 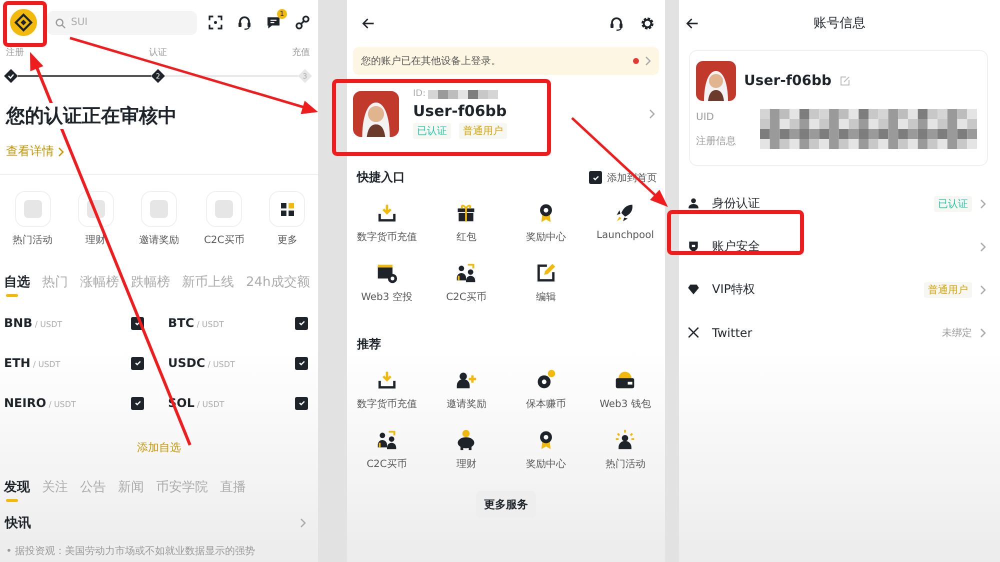 What do you see at coordinates (23, 22) in the screenshot?
I see `logo-icon` at bounding box center [23, 22].